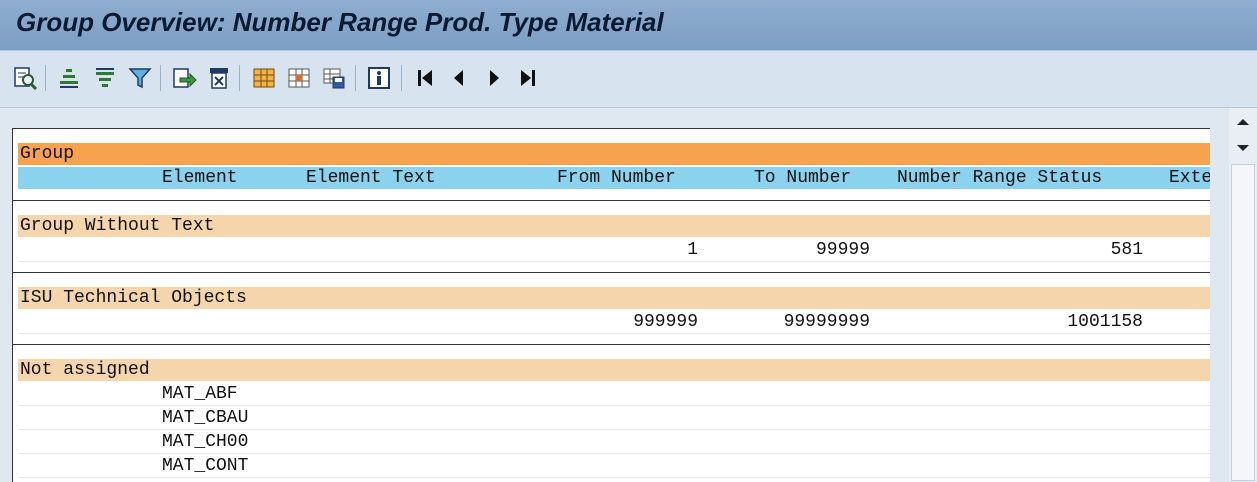  Describe the element at coordinates (1243, 122) in the screenshot. I see `scroll-up-icon` at that location.